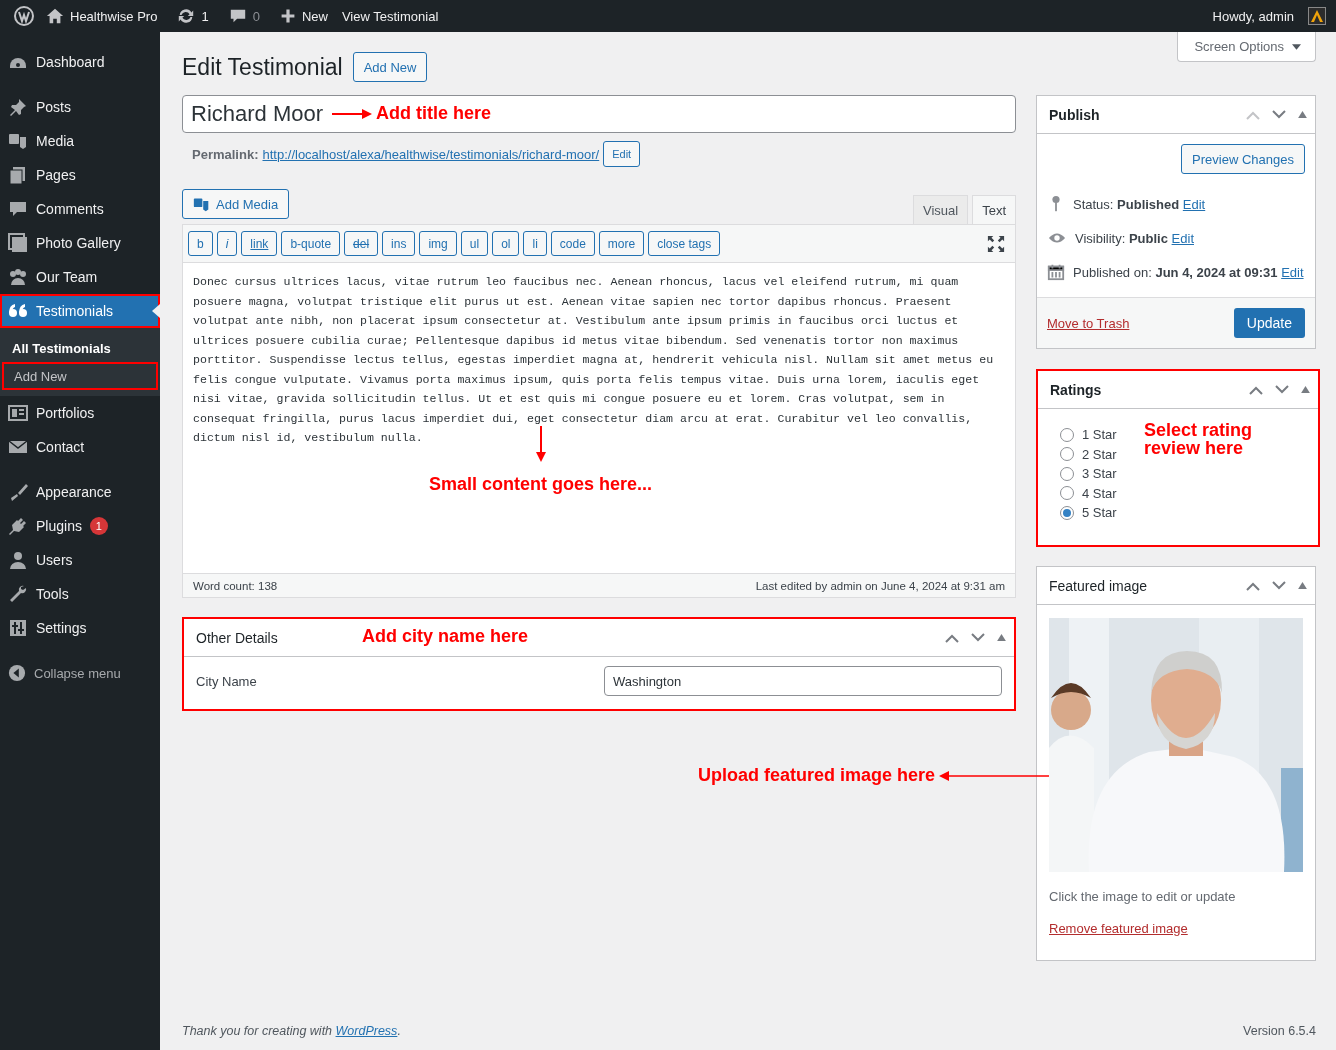 The width and height of the screenshot is (1336, 1050). I want to click on people-icon, so click(18, 277).